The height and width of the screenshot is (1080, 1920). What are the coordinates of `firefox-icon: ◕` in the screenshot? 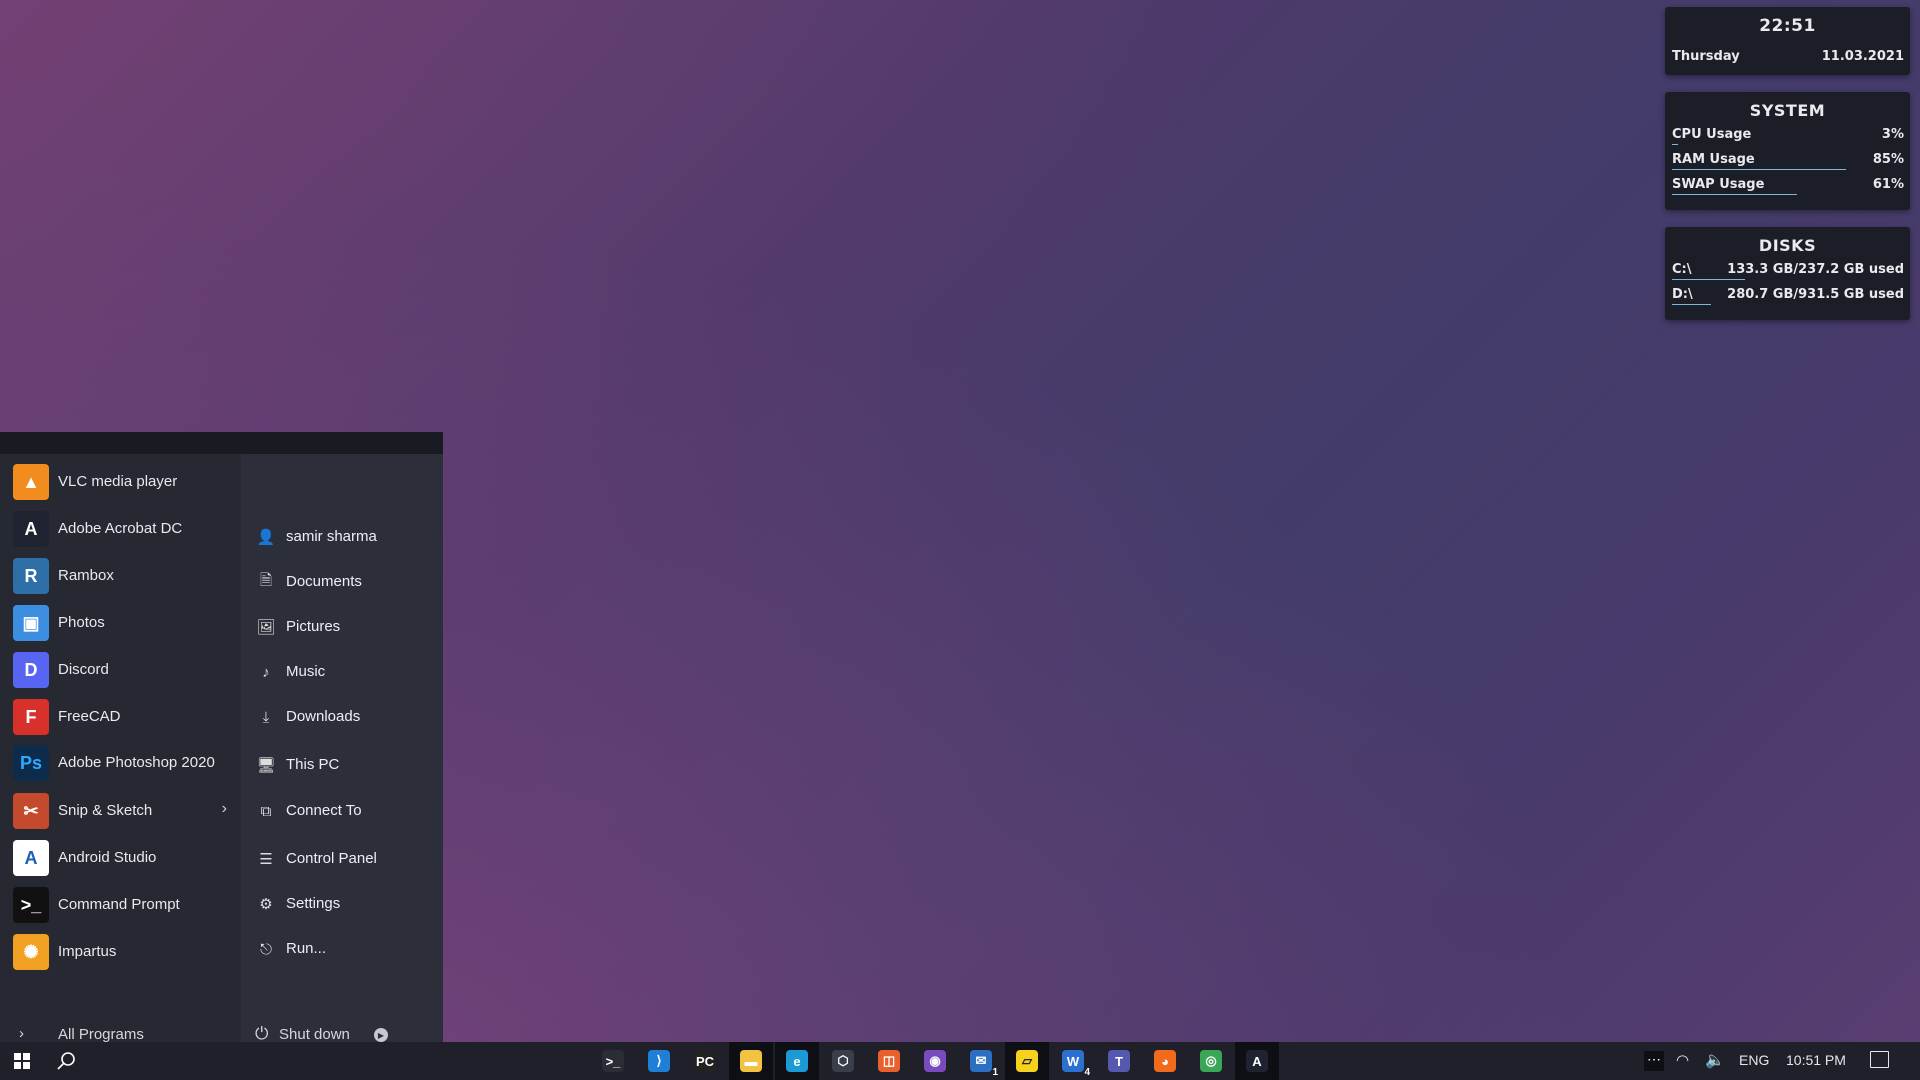 It's located at (1165, 1061).